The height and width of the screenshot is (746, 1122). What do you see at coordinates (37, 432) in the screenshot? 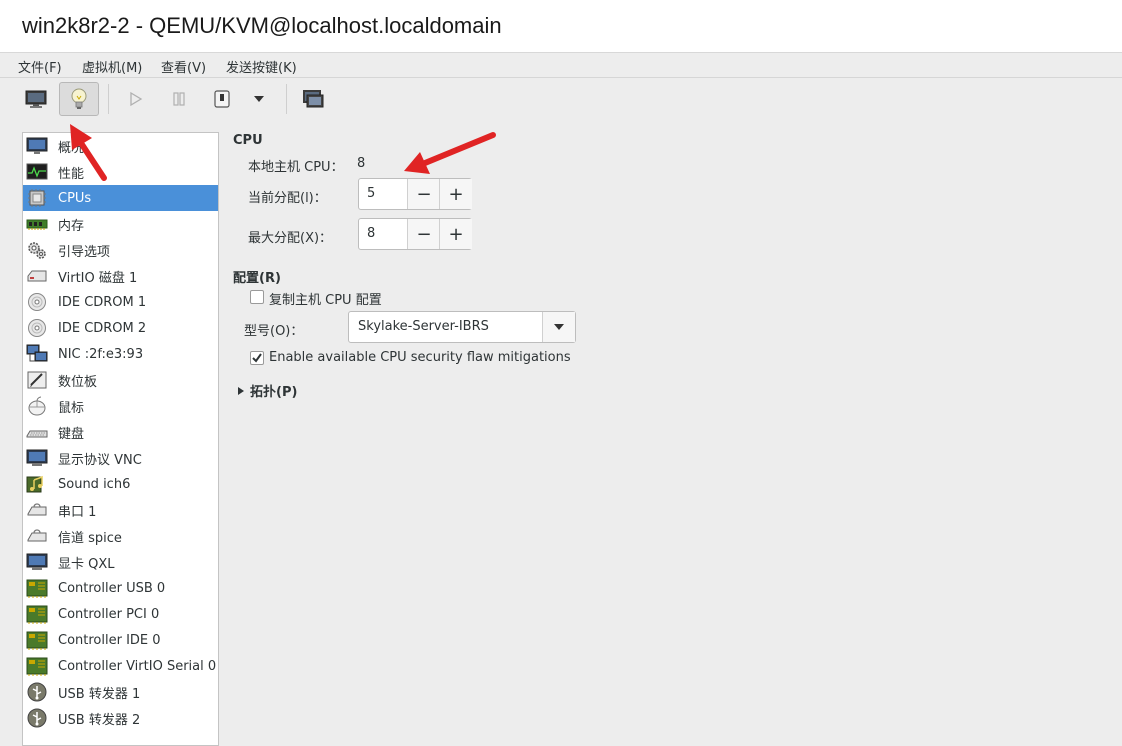
I see `keyboard-icon` at bounding box center [37, 432].